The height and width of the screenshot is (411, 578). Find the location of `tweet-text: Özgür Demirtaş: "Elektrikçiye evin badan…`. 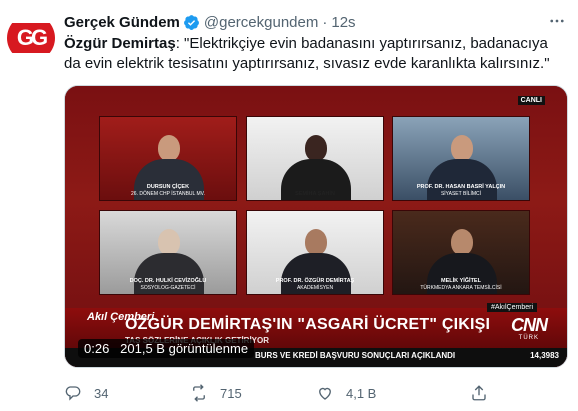

tweet-text: Özgür Demirtaş: "Elektrikçiye evin badan… is located at coordinates (314, 54).